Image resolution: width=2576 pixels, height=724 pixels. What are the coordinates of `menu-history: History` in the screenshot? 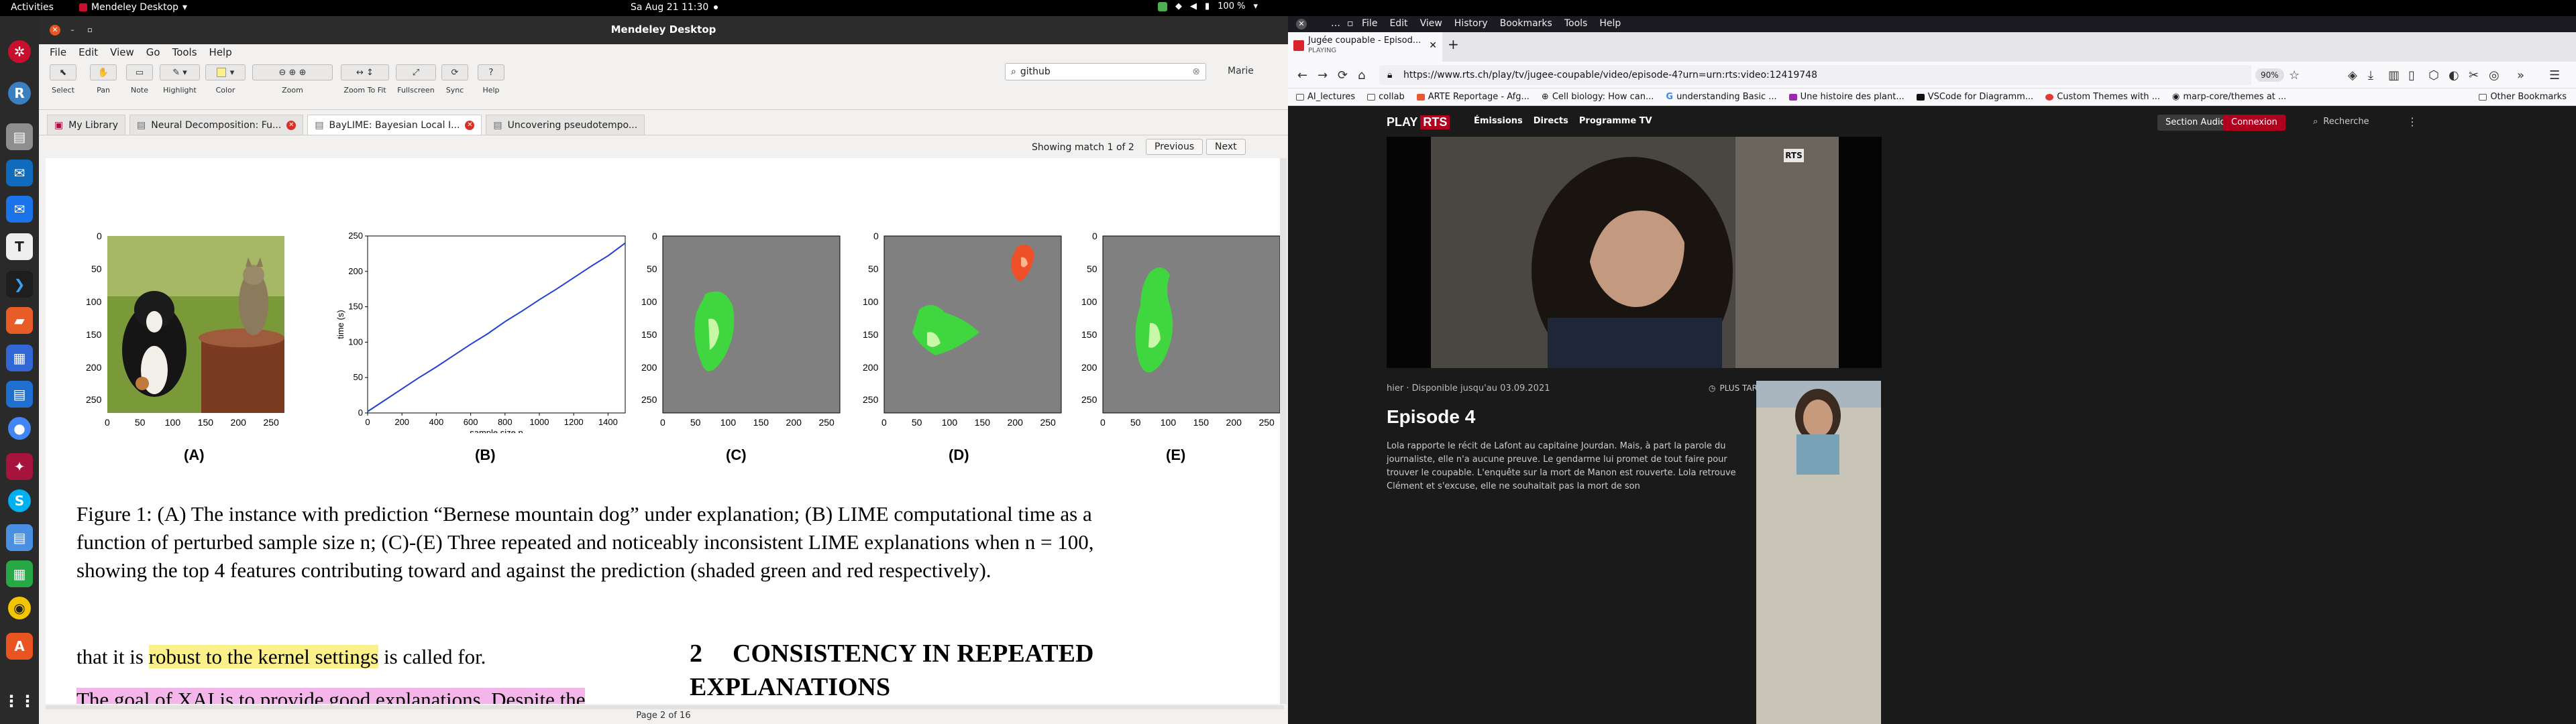 It's located at (1471, 24).